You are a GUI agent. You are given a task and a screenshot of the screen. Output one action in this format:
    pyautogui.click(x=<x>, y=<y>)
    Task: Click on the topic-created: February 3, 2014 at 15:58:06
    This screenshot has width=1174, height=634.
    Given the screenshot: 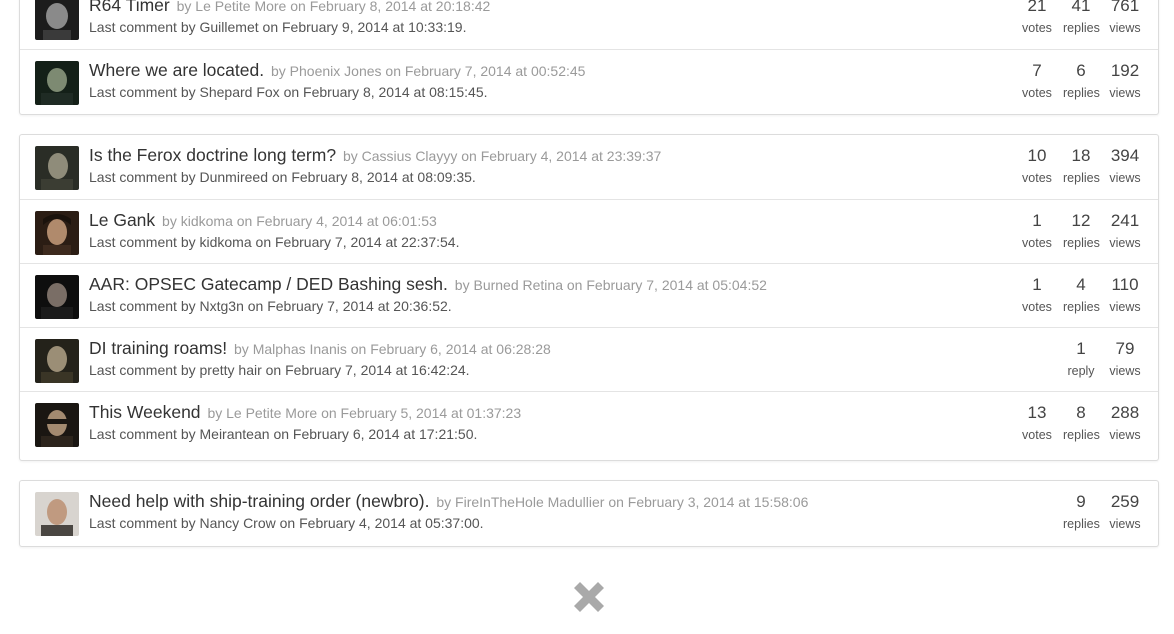 What is the action you would take?
    pyautogui.click(x=718, y=502)
    